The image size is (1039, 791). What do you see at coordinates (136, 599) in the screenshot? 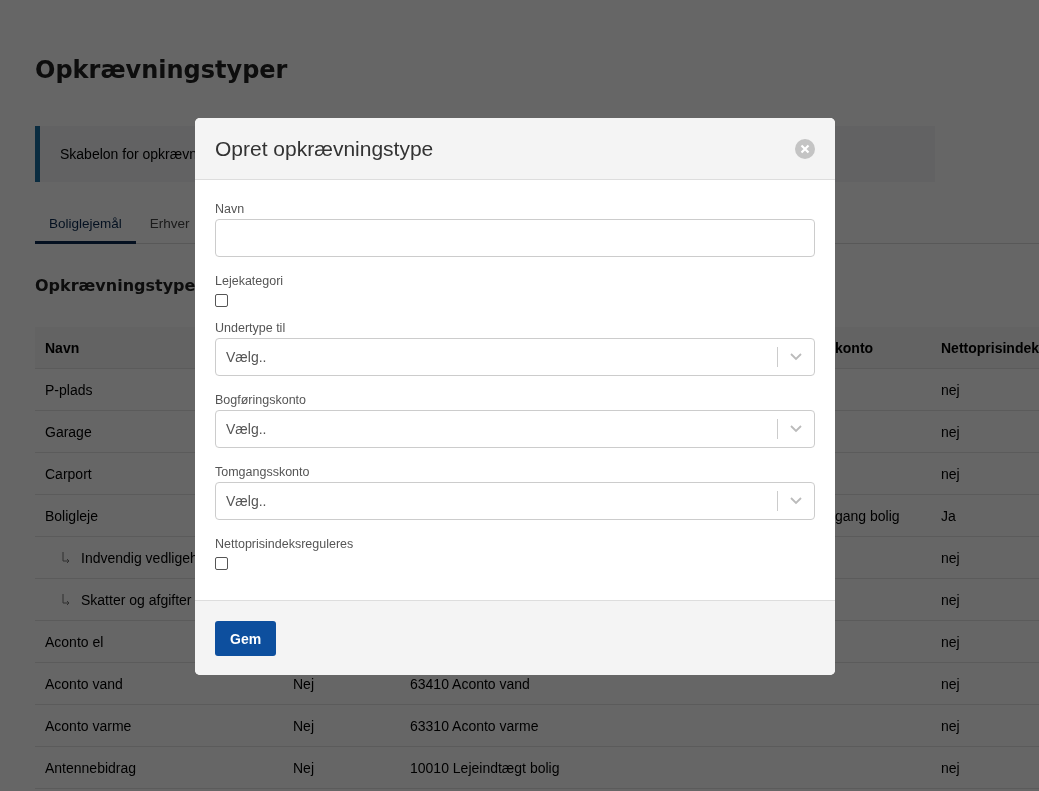
I see `table-cell: Skatter og afgifter` at bounding box center [136, 599].